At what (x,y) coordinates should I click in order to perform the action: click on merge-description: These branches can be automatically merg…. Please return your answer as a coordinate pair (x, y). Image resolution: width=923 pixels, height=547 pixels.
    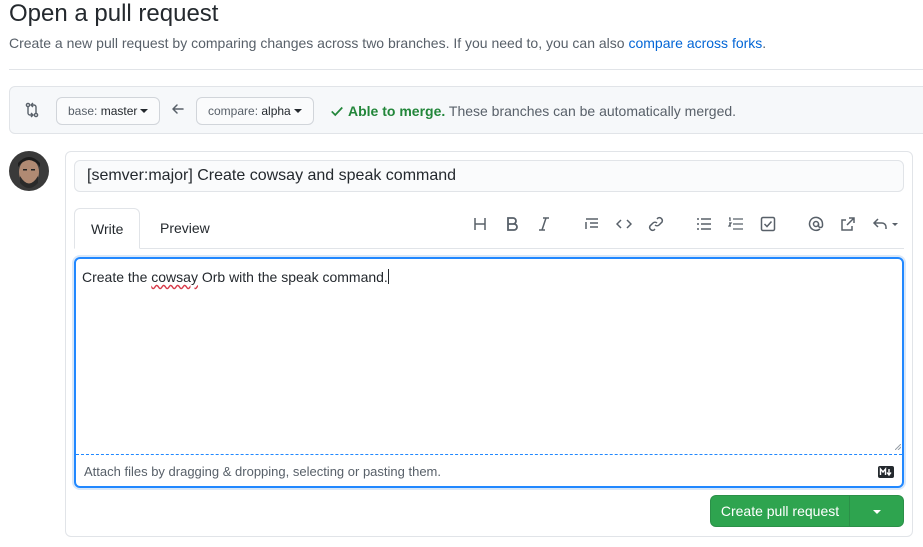
    Looking at the image, I should click on (591, 111).